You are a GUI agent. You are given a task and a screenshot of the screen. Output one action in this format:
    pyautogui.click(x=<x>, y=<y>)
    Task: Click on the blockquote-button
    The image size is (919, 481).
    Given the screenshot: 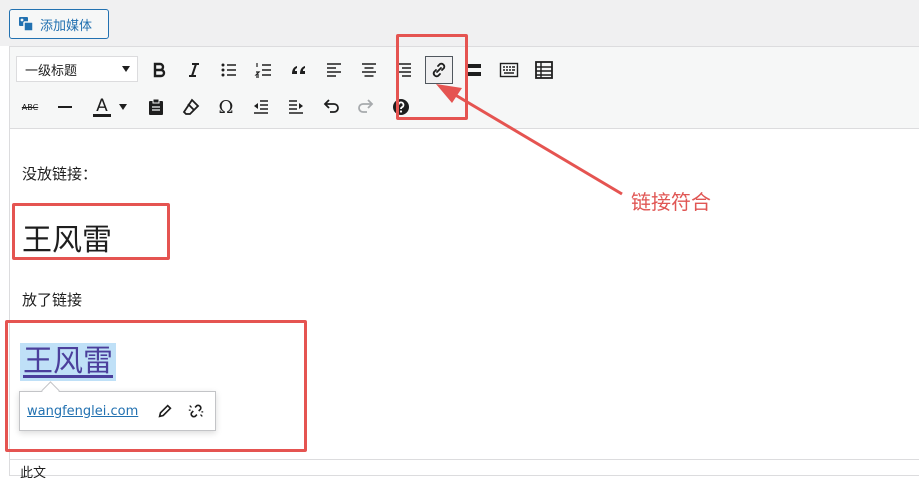 What is the action you would take?
    pyautogui.click(x=299, y=70)
    